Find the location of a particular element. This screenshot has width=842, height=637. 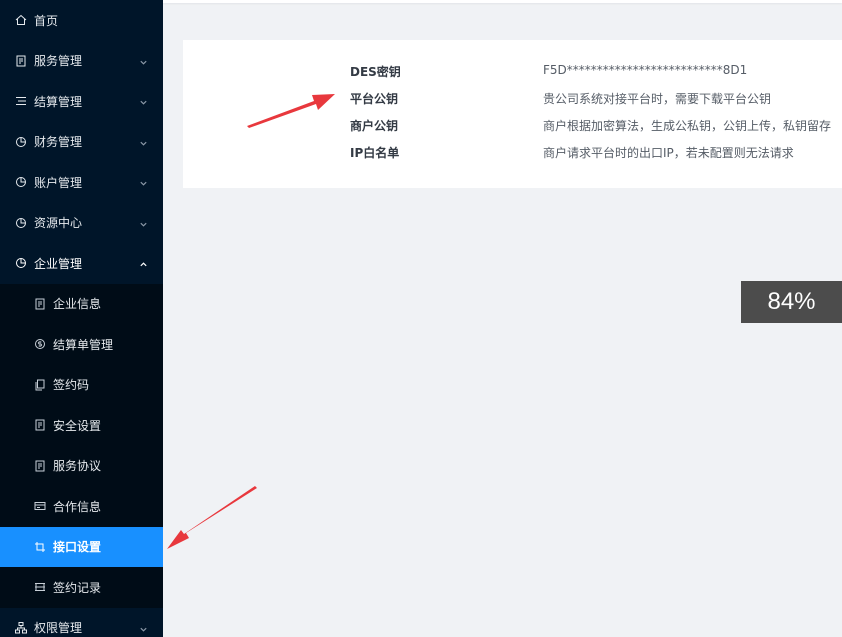

menu-item-resource: 资源中心 is located at coordinates (81, 223).